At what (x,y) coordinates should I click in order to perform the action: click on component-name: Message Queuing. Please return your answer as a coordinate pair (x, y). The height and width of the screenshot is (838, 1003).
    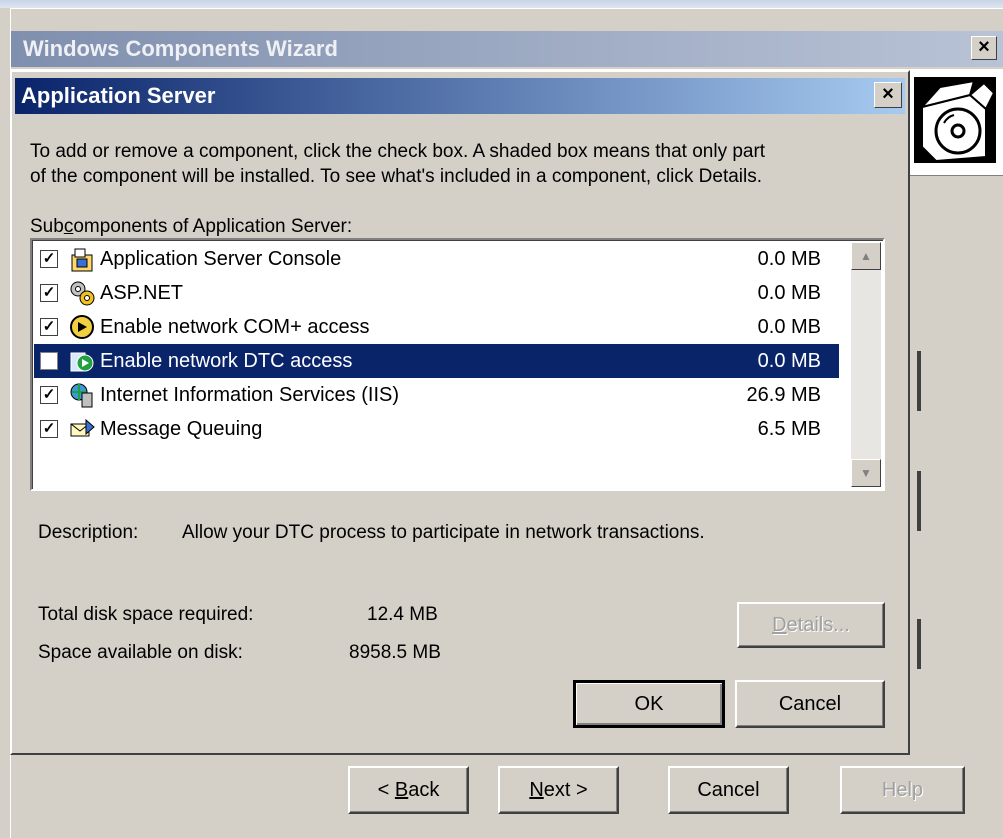
    Looking at the image, I should click on (181, 429).